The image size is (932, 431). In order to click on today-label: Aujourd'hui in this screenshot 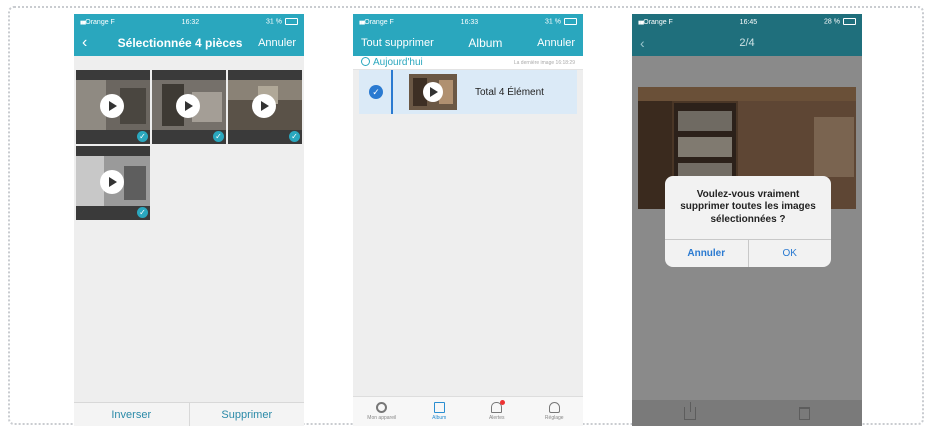, I will do `click(398, 62)`.